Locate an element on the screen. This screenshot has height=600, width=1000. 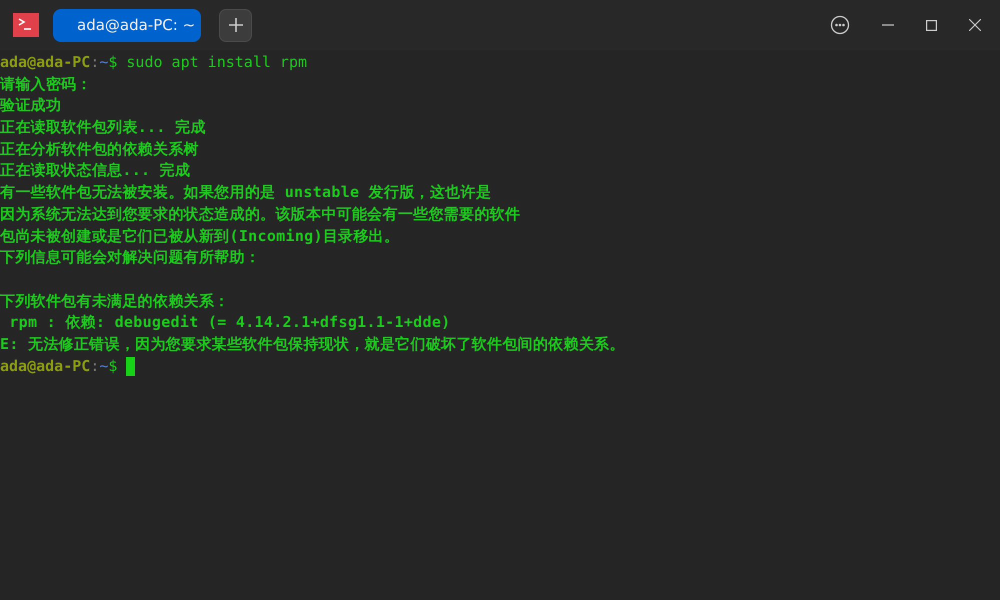
output-line: E: 无法修正错误，因为您要求某些软件包保持现状，就是它们破坏了软件包间的依赖关系。 is located at coordinates (312, 344).